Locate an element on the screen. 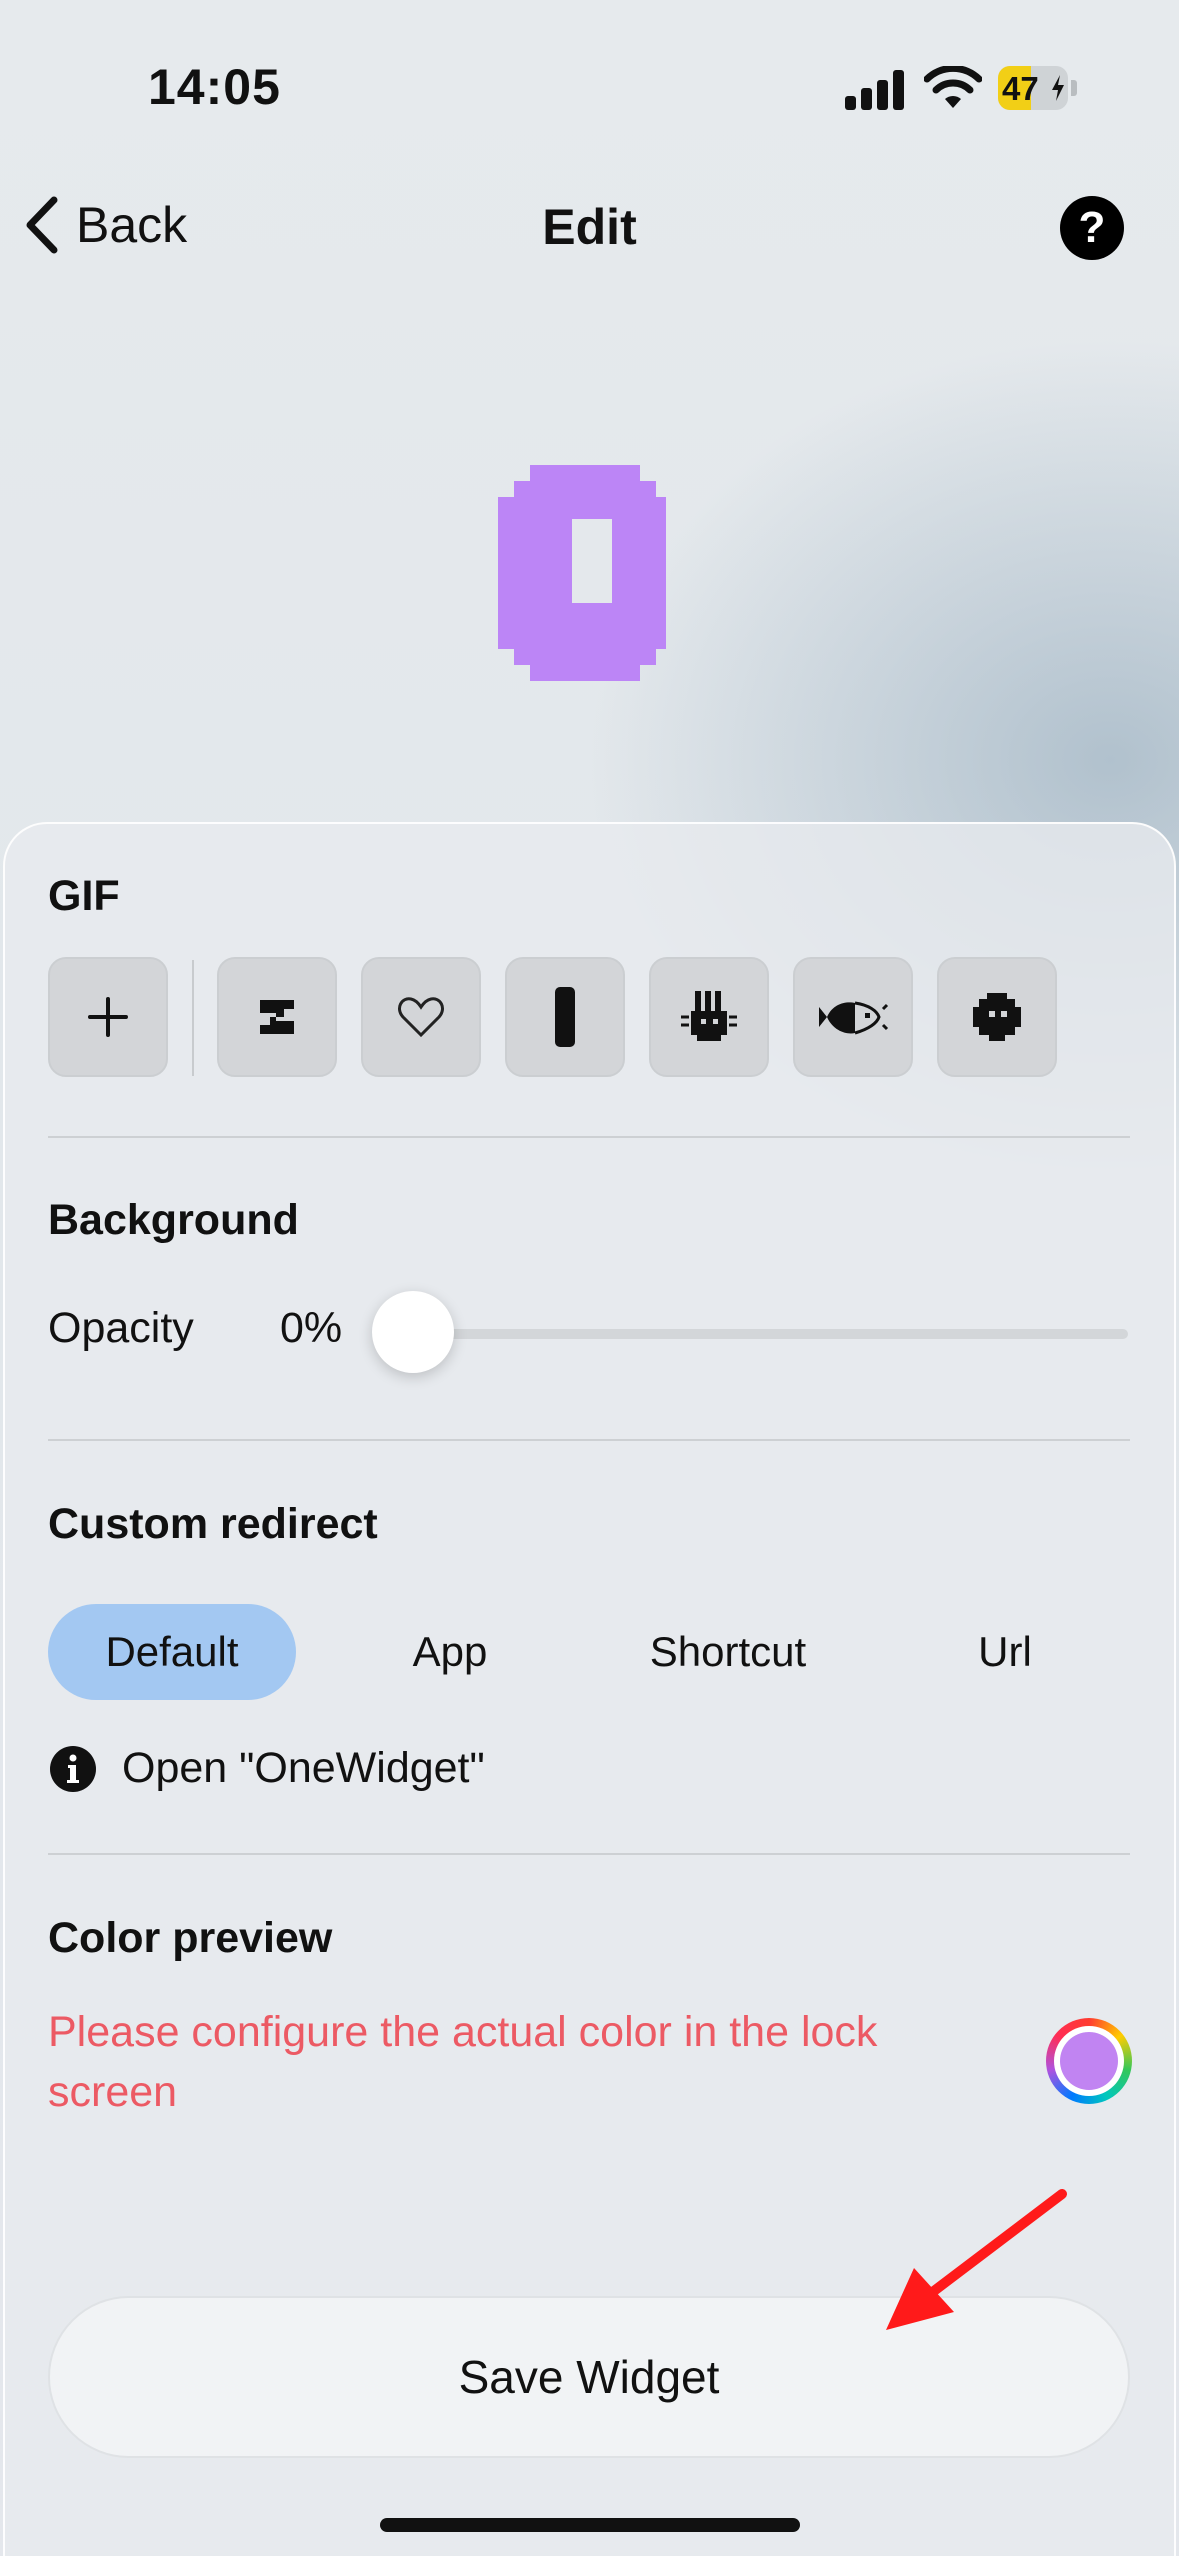  home-indicator is located at coordinates (590, 2525).